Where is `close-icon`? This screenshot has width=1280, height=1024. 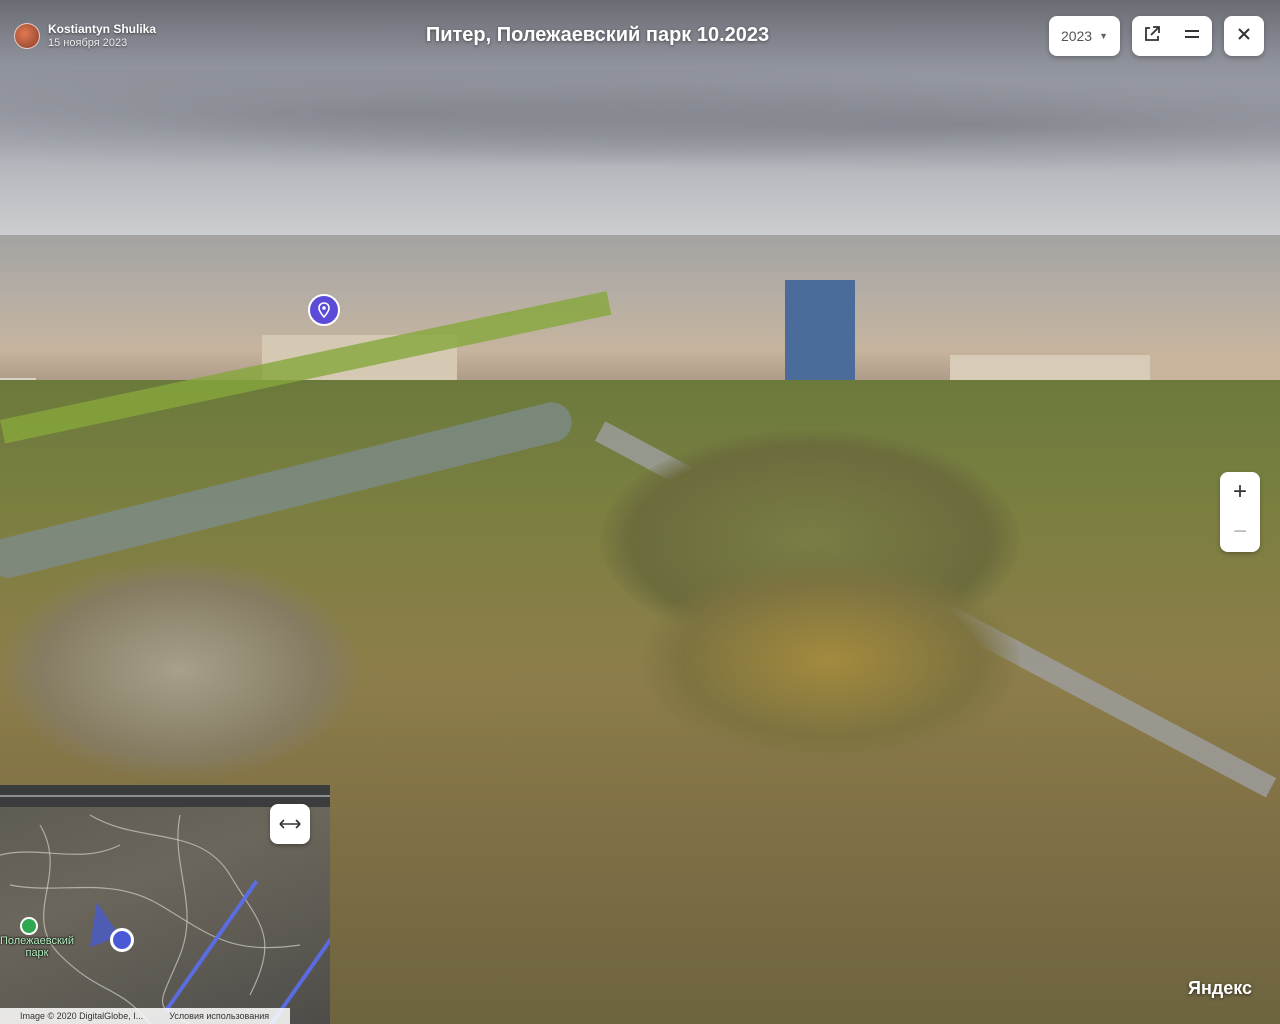 close-icon is located at coordinates (1244, 36).